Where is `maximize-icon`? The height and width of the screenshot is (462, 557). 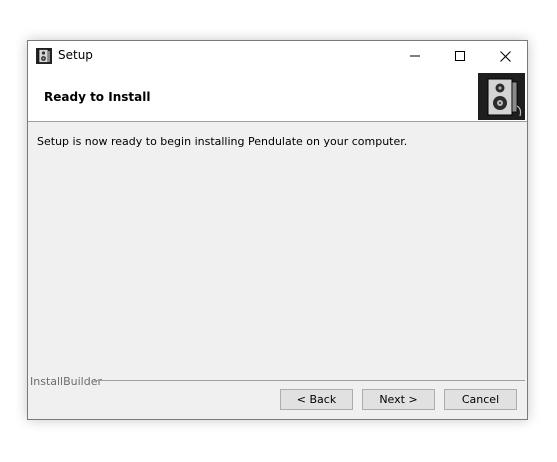
maximize-icon is located at coordinates (459, 56).